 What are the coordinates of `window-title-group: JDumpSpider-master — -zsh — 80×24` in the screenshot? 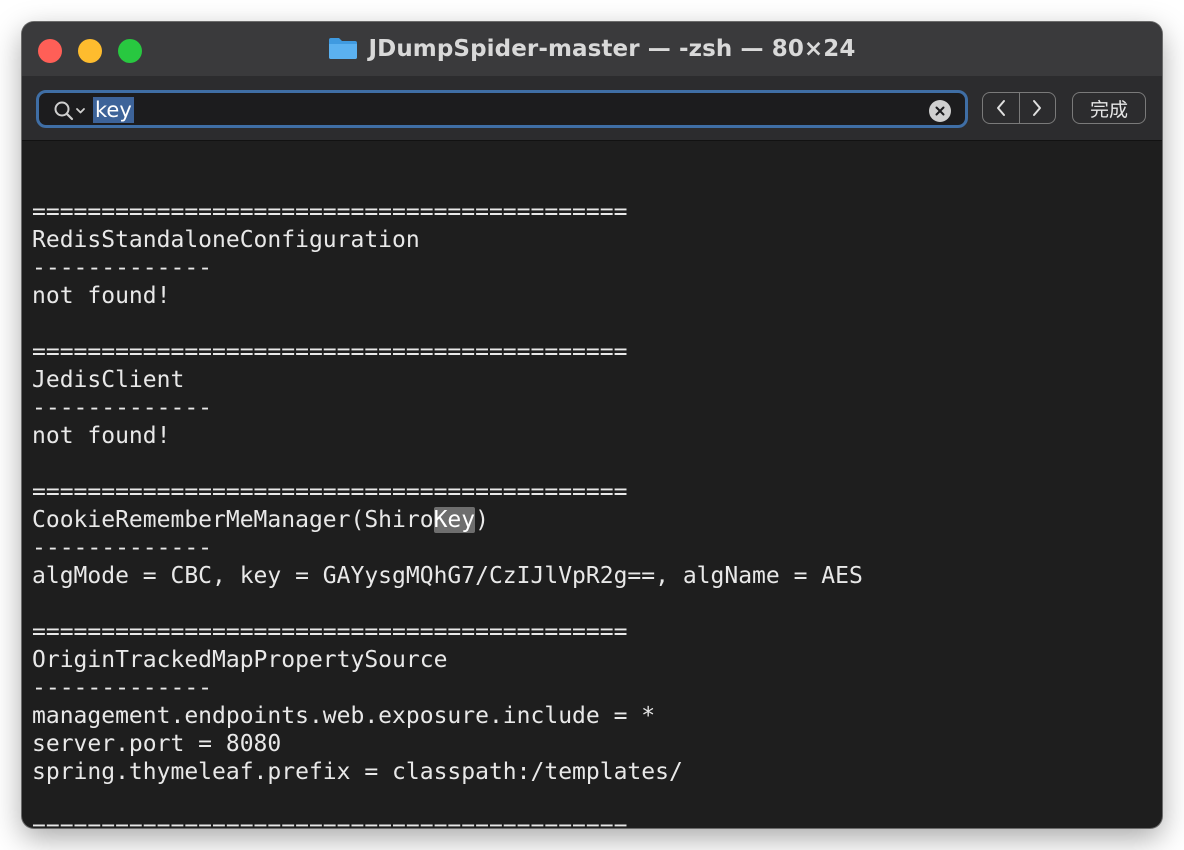 It's located at (592, 49).